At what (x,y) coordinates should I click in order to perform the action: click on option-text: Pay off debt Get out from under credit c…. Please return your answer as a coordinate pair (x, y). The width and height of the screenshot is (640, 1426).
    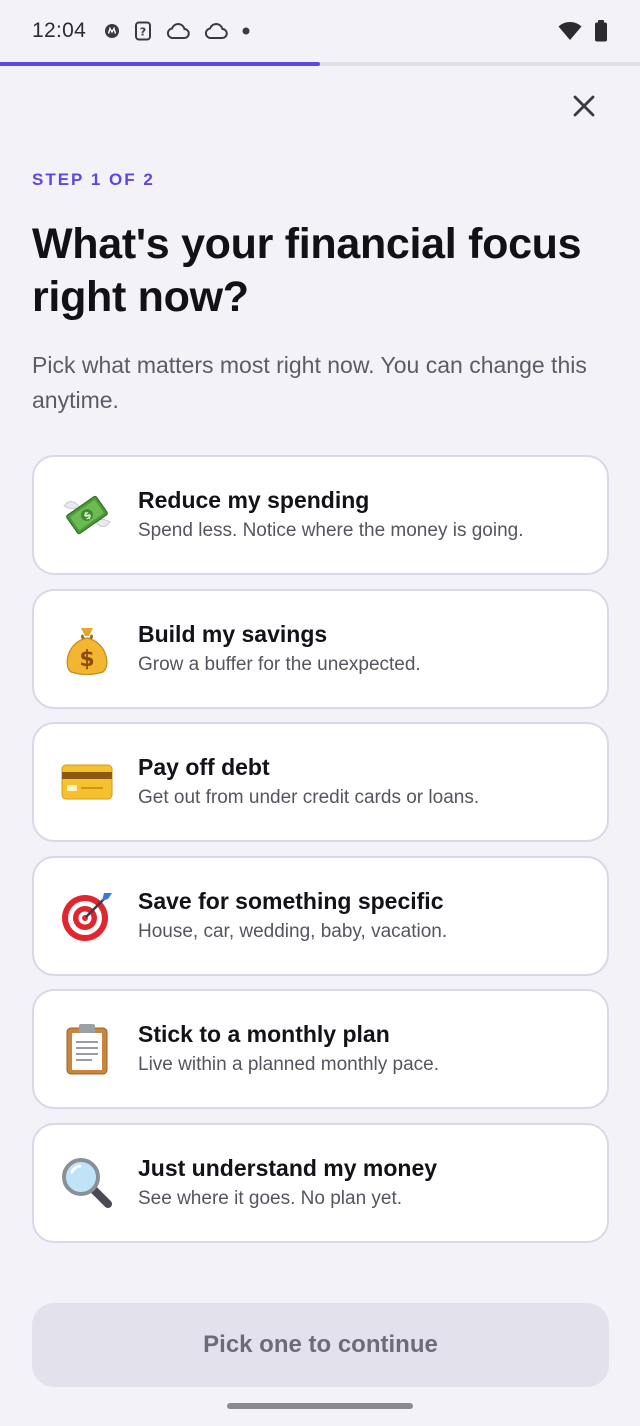
    Looking at the image, I should click on (308, 782).